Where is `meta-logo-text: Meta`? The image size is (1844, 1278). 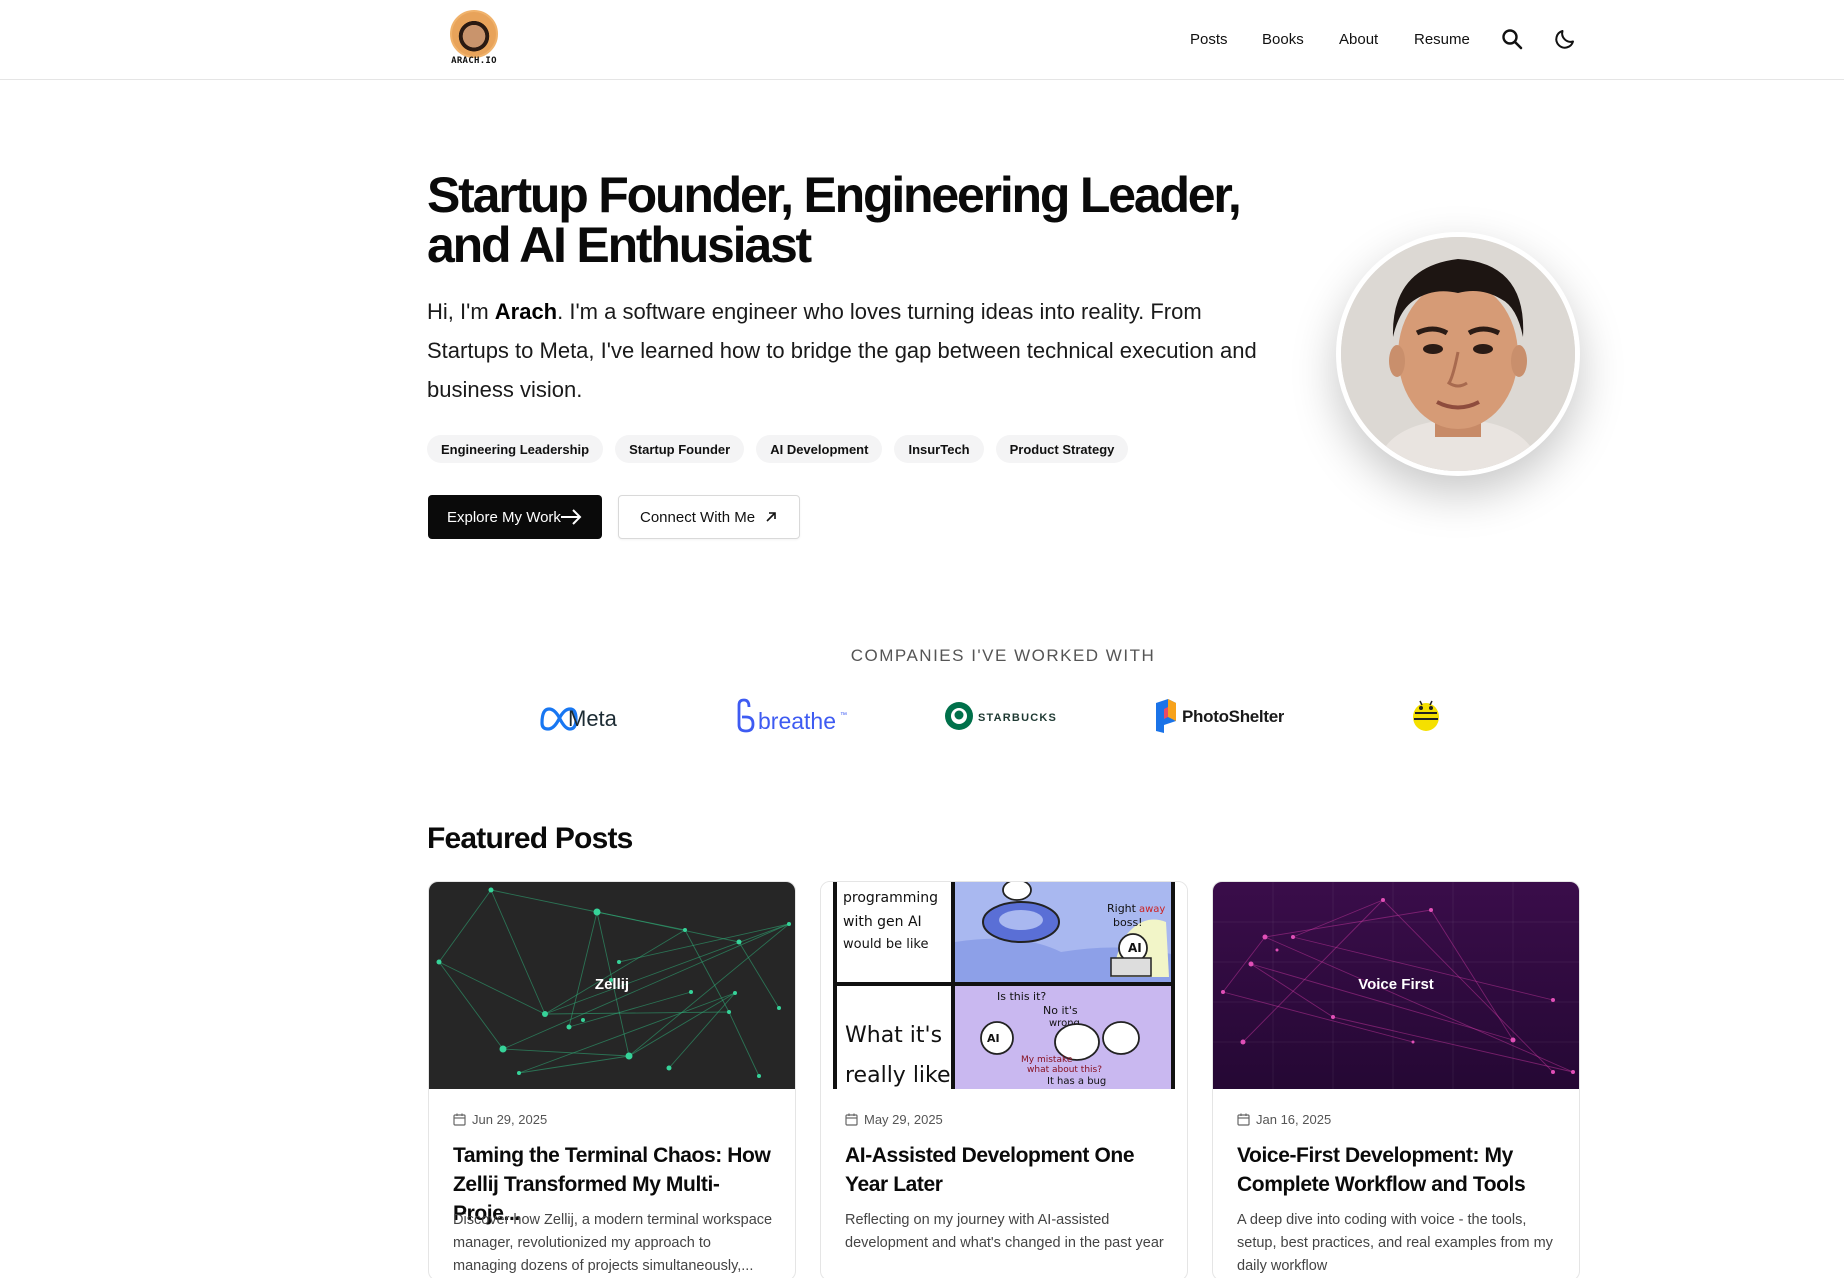
meta-logo-text: Meta is located at coordinates (593, 718).